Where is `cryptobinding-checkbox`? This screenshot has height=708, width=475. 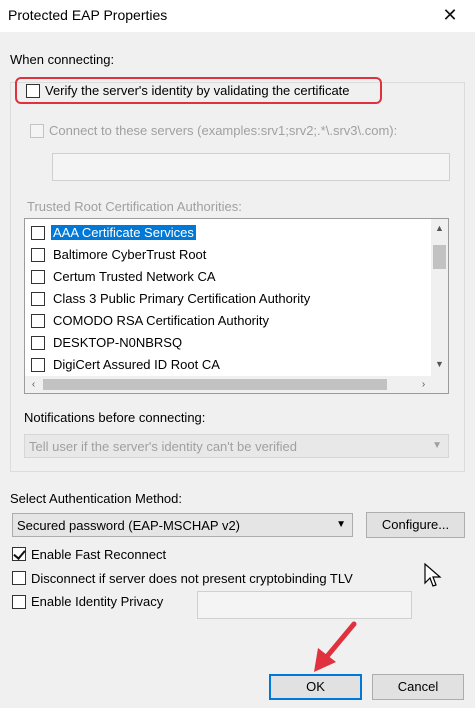
cryptobinding-checkbox is located at coordinates (19, 578).